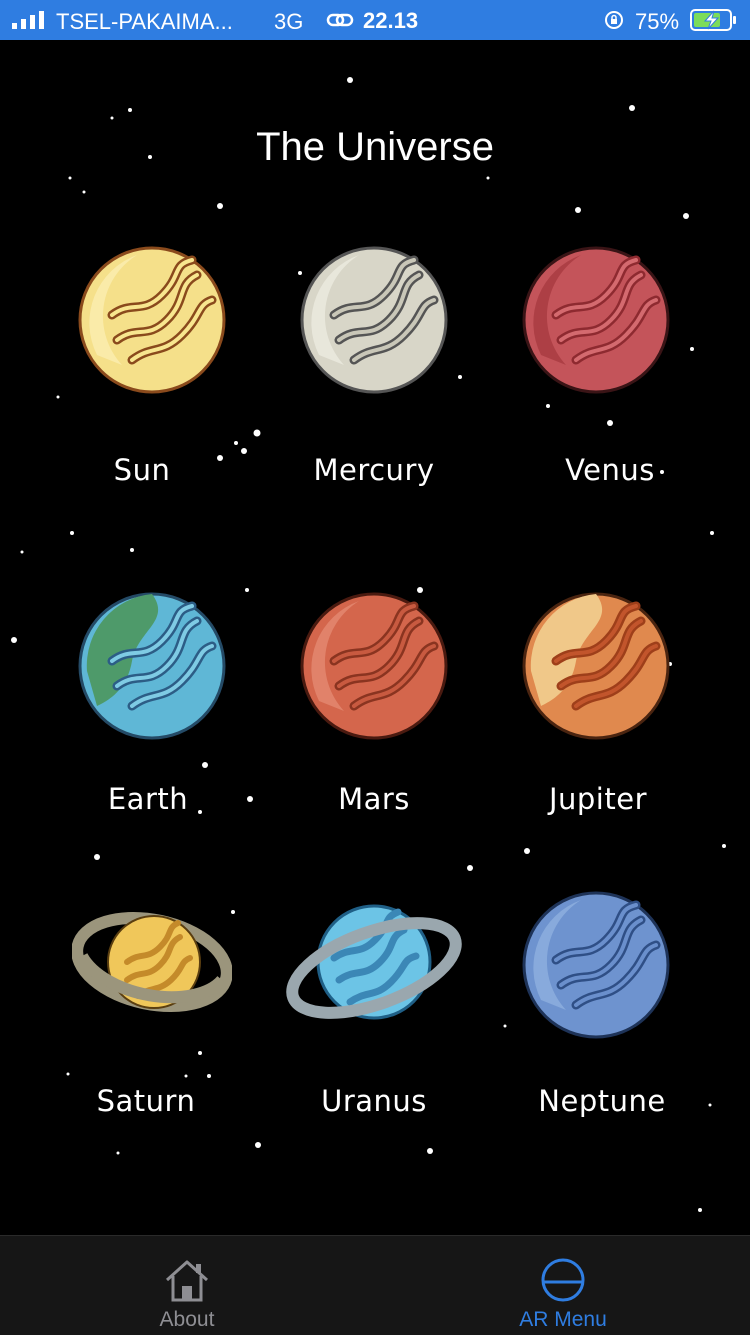 The height and width of the screenshot is (1335, 750). What do you see at coordinates (28, 20) in the screenshot?
I see `signal-icon` at bounding box center [28, 20].